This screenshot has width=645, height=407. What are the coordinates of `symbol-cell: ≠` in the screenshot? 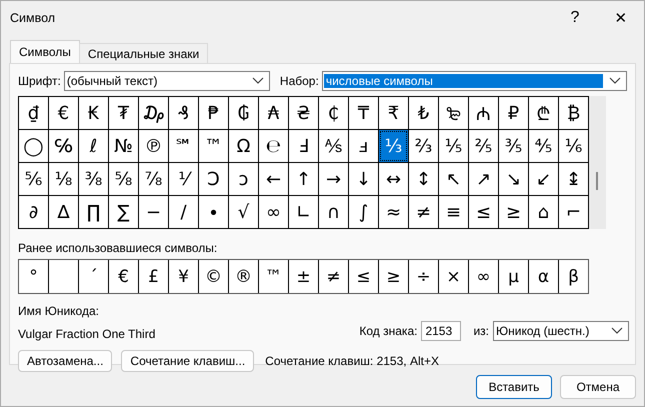 It's located at (423, 212).